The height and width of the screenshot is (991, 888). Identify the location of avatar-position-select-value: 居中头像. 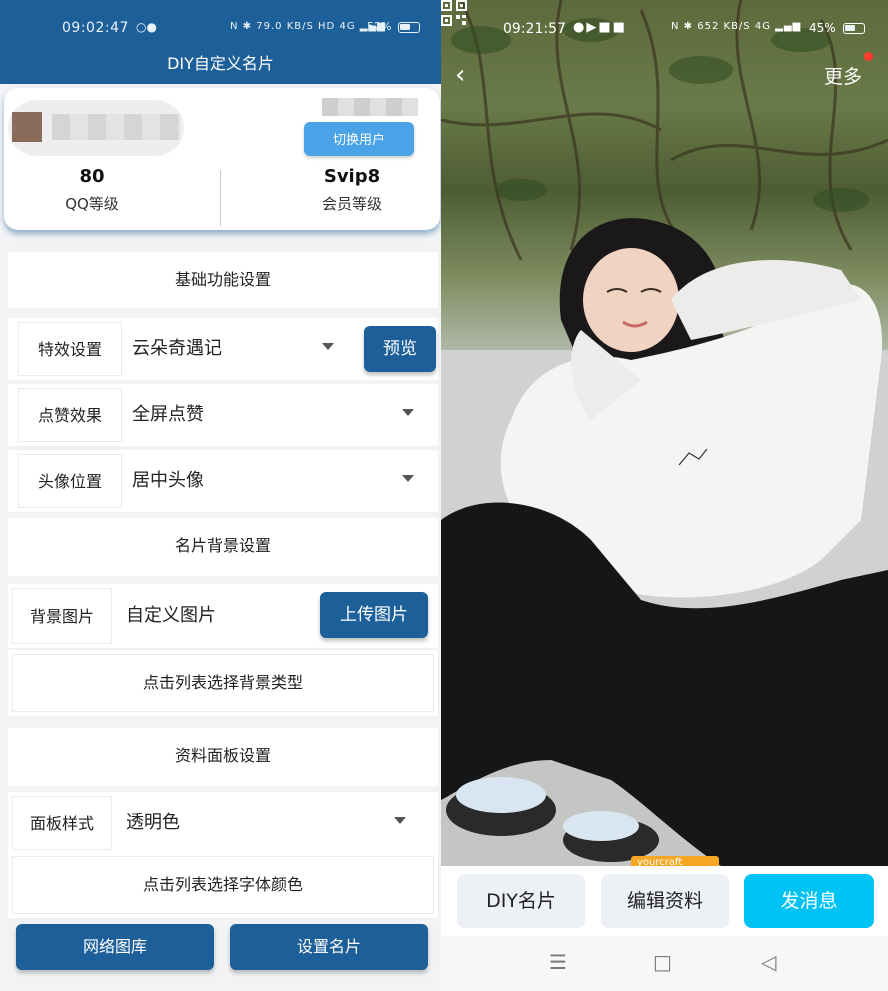
(168, 481).